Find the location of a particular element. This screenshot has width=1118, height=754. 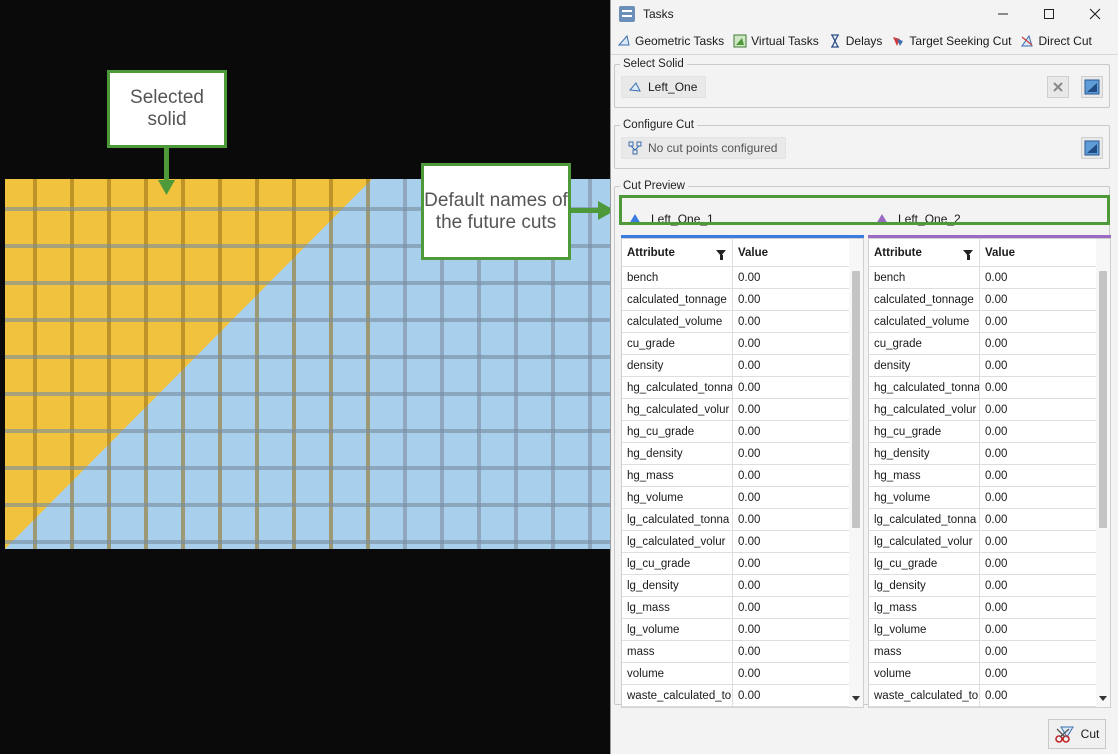

tab-direct-cut: Direct Cut is located at coordinates (1056, 41).